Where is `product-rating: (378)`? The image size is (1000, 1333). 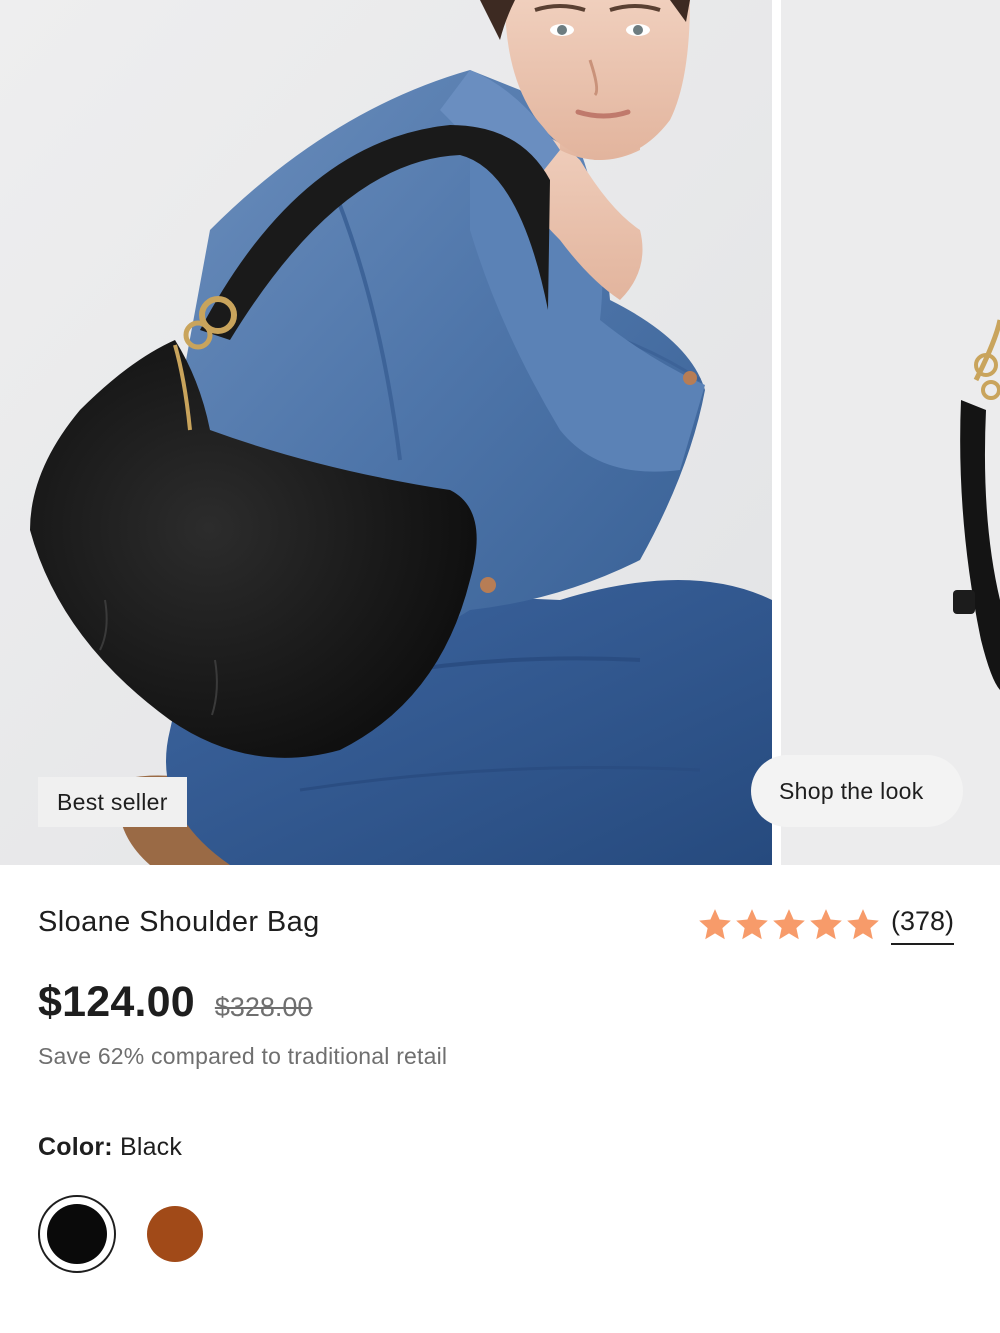
product-rating: (378) is located at coordinates (826, 927).